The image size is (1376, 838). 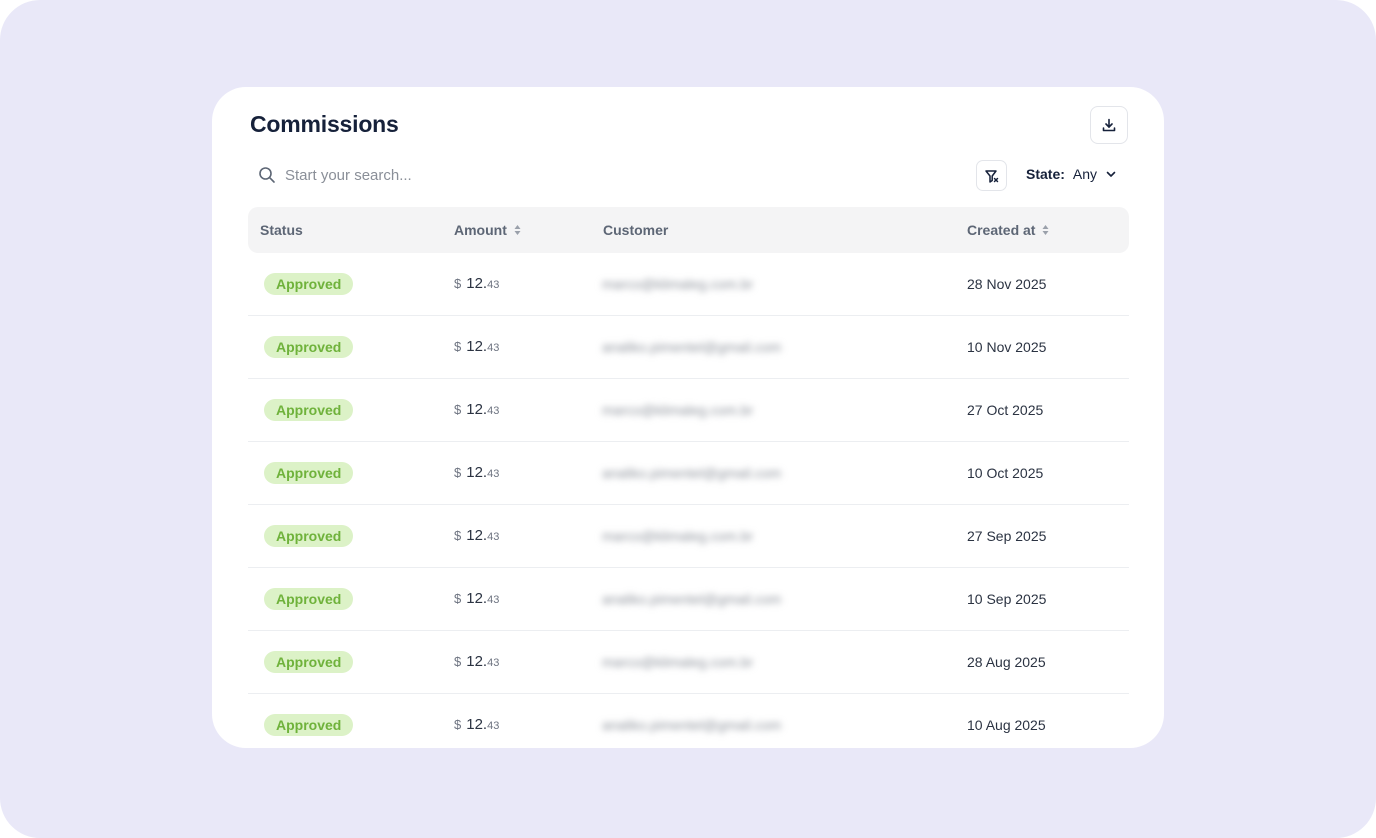 I want to click on column-header-created-at: Created at, so click(x=1008, y=230).